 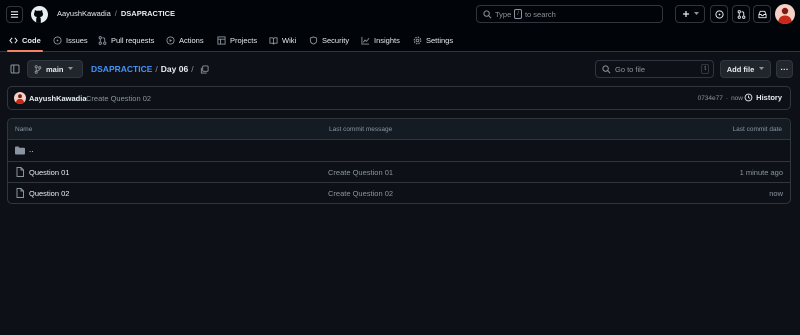 I want to click on kebab-horizontal-icon: ···, so click(x=784, y=69).